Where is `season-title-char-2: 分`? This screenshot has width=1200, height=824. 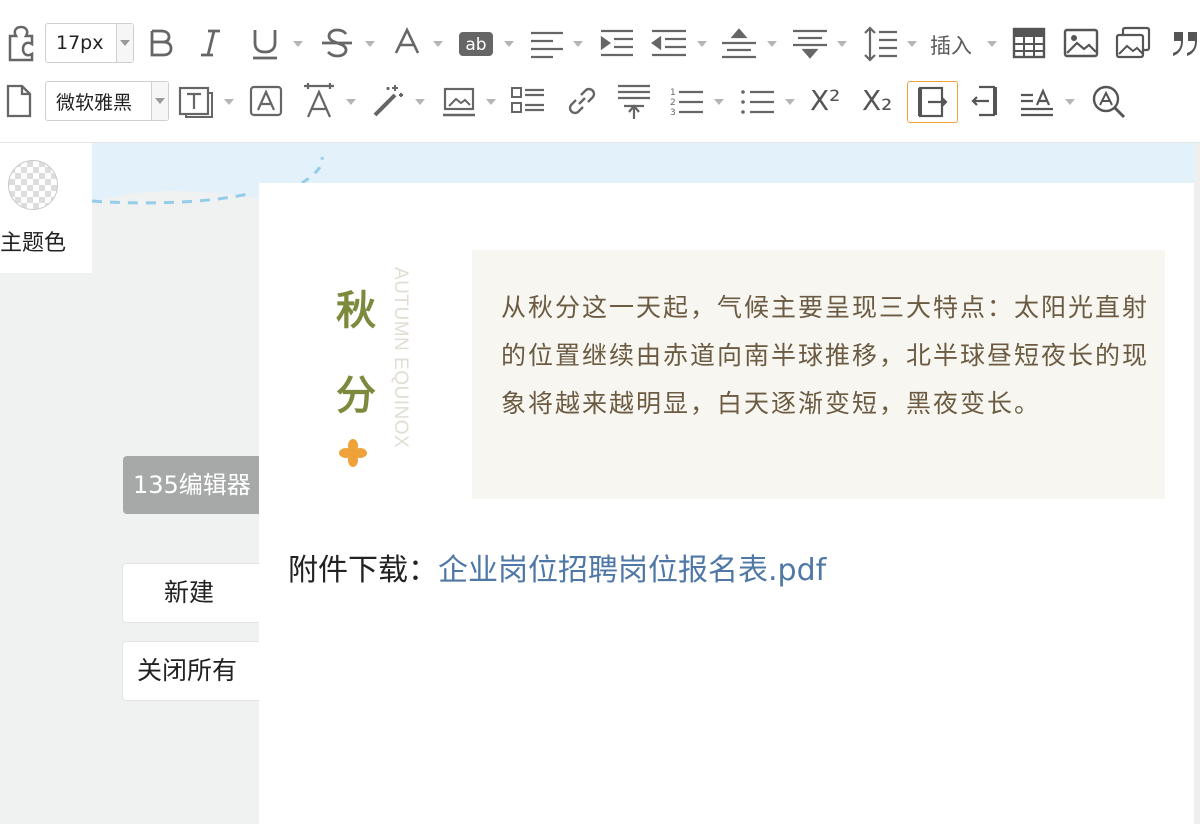
season-title-char-2: 分 is located at coordinates (356, 396).